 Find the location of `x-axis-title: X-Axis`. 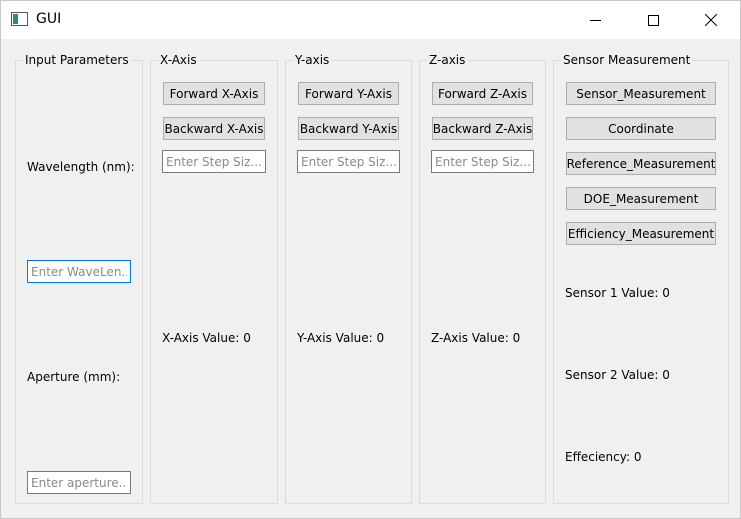

x-axis-title: X-Axis is located at coordinates (178, 60).